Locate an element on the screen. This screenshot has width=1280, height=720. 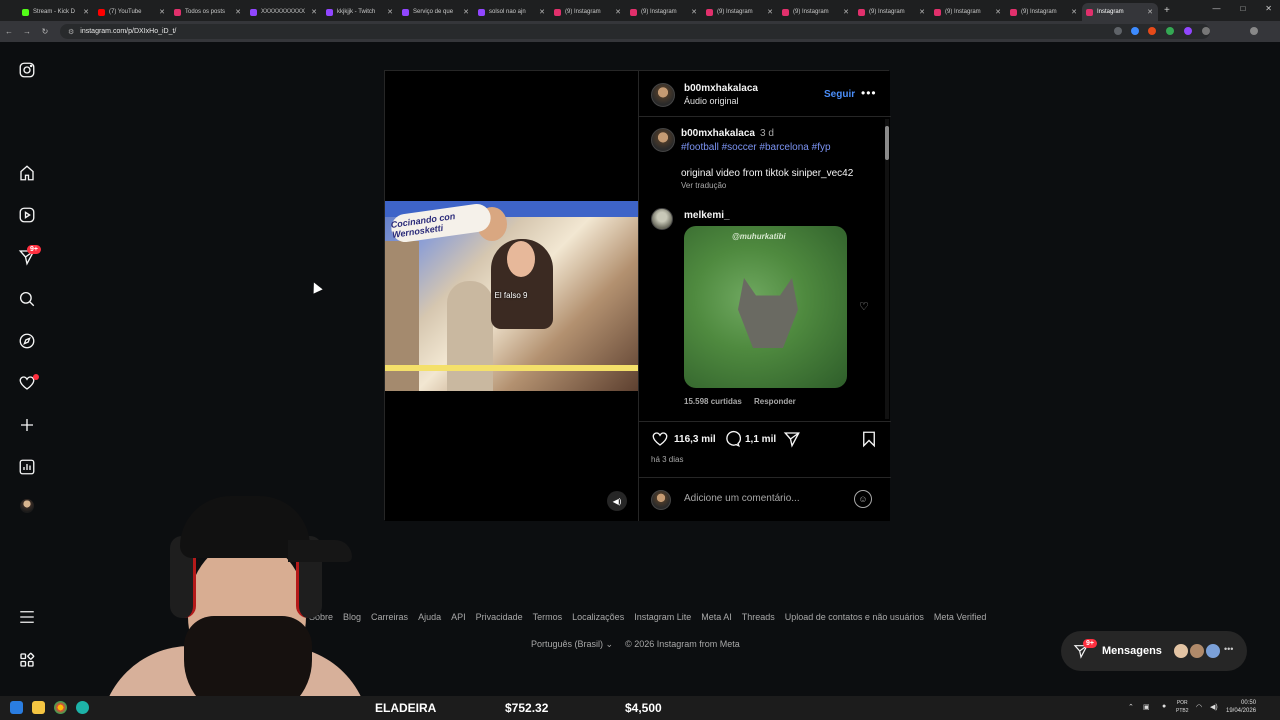
footer-link: Instagram Lite is located at coordinates (662, 617).